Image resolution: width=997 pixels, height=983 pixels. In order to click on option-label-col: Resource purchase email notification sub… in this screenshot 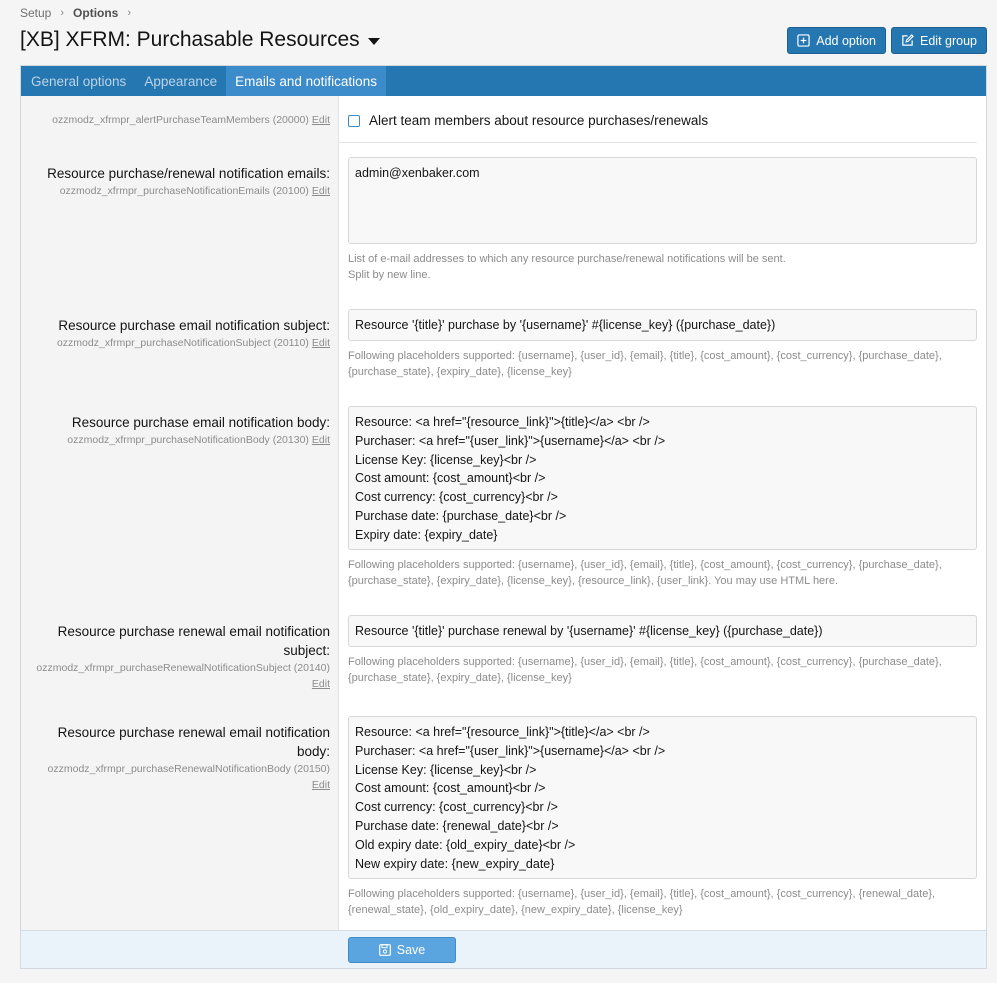, I will do `click(175, 333)`.